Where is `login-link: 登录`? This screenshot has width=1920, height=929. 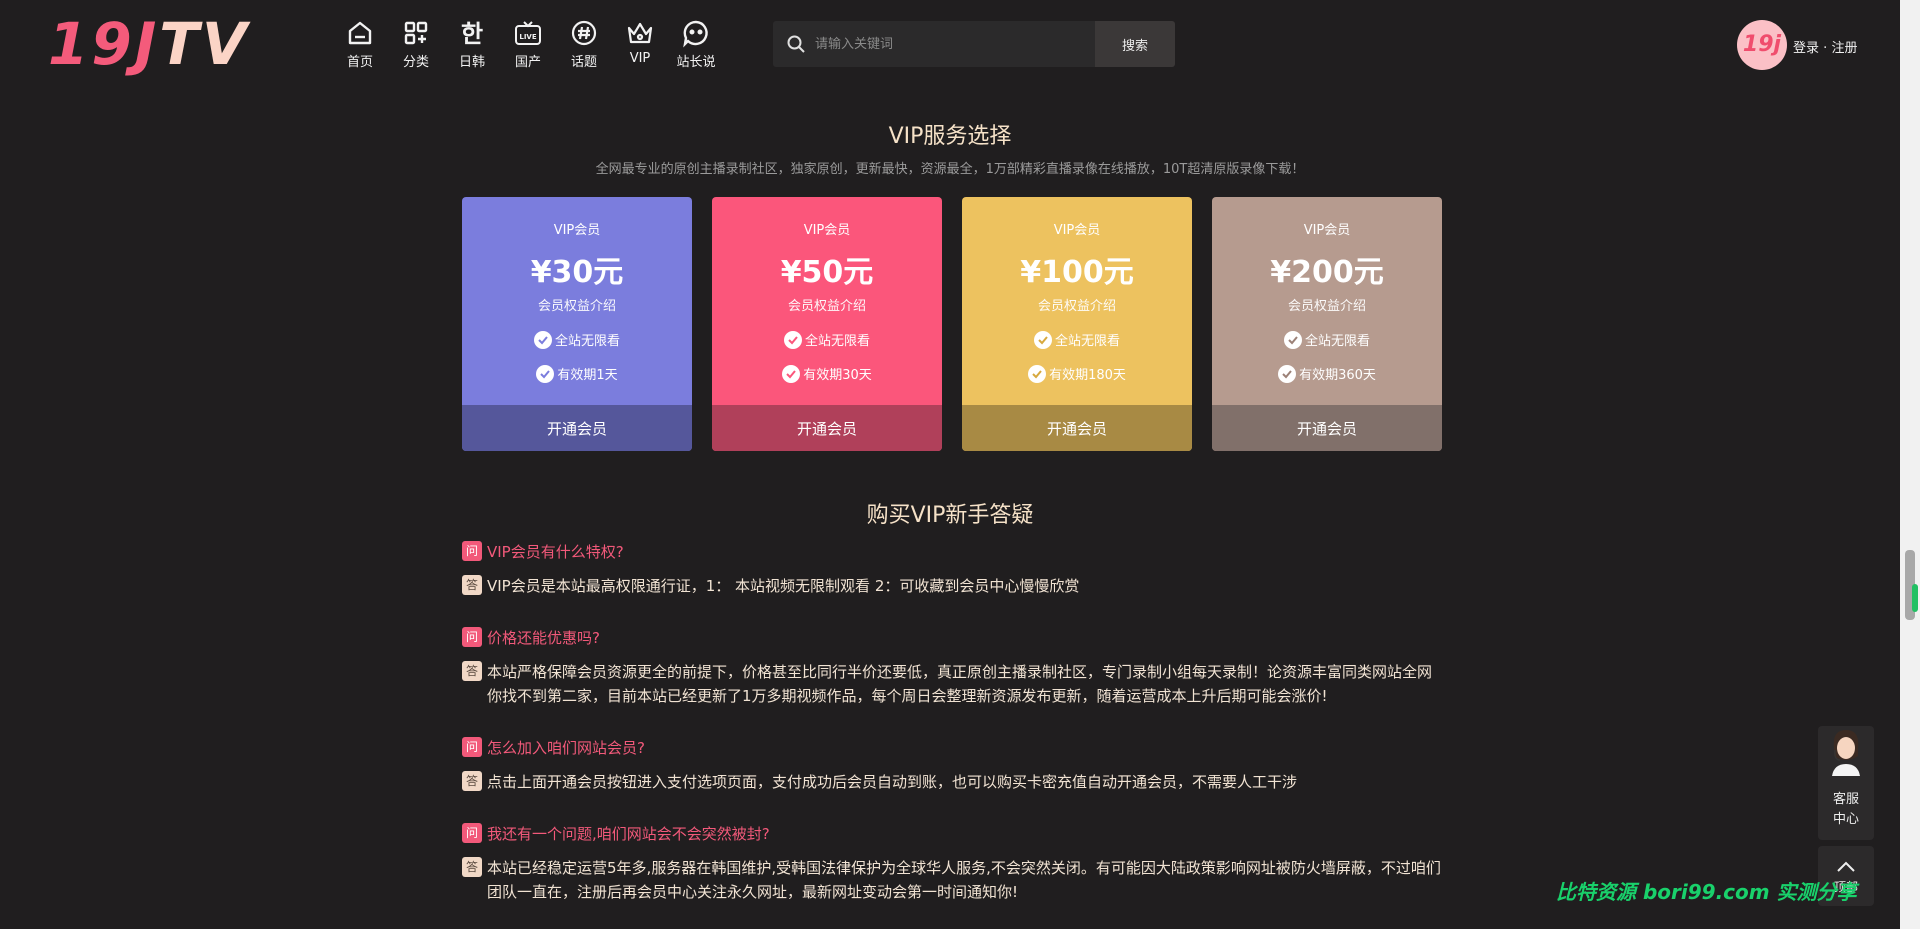 login-link: 登录 is located at coordinates (1806, 48).